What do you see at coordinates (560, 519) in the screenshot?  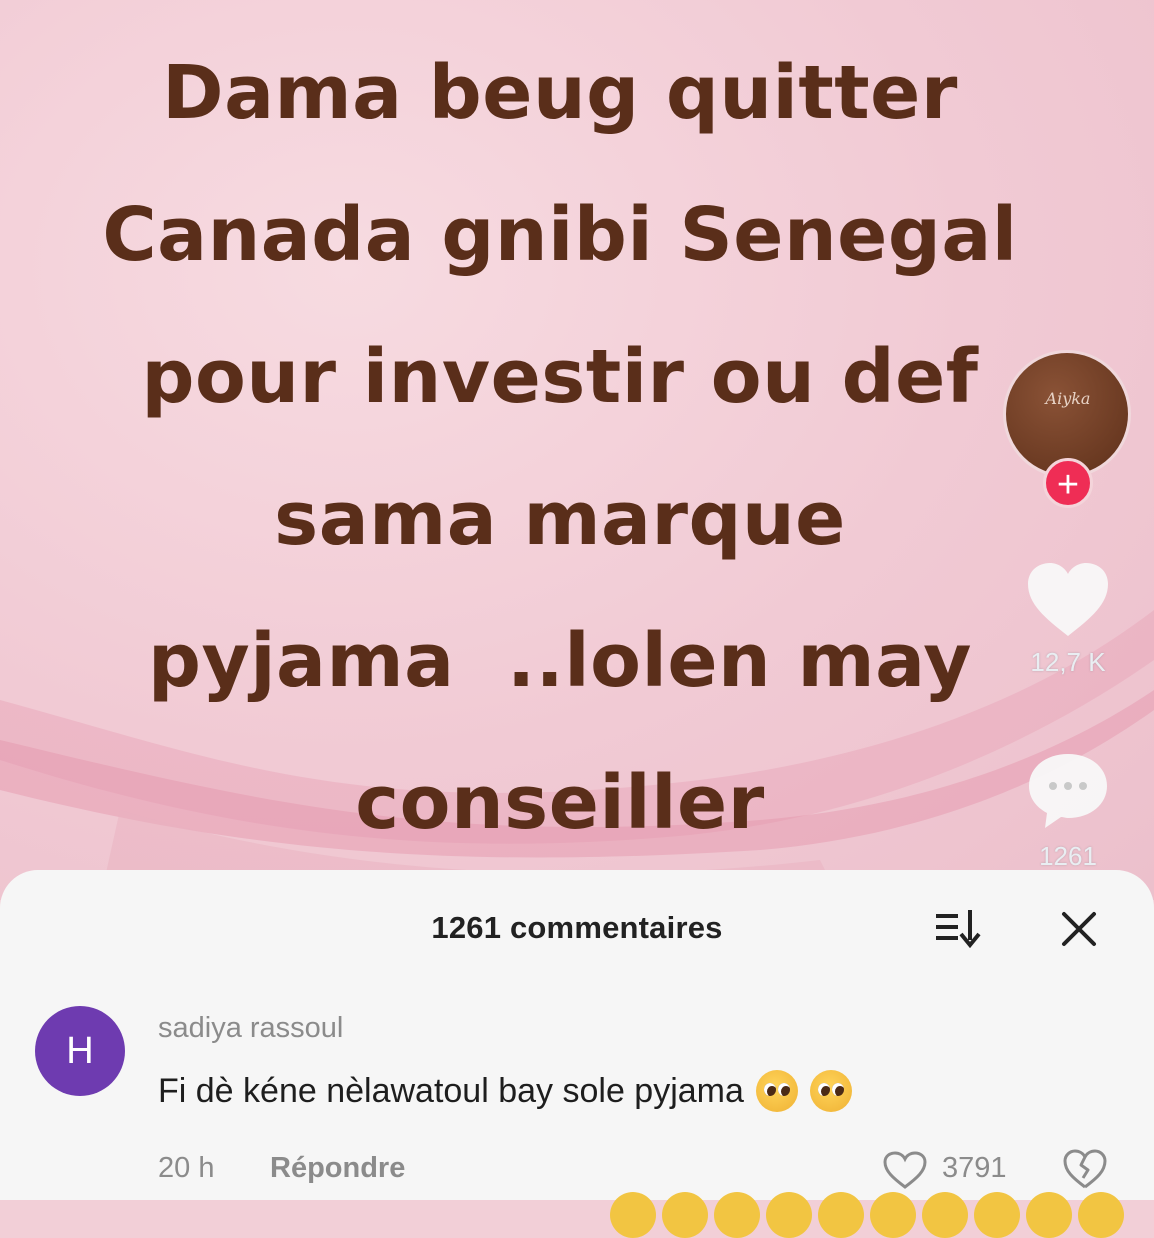 I see `caption-line: sama marque` at bounding box center [560, 519].